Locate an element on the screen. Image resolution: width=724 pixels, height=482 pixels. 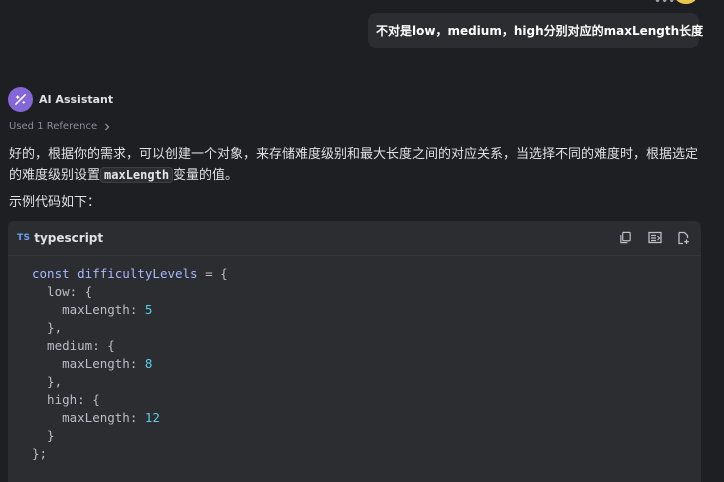
code-token: 8 is located at coordinates (148, 363).